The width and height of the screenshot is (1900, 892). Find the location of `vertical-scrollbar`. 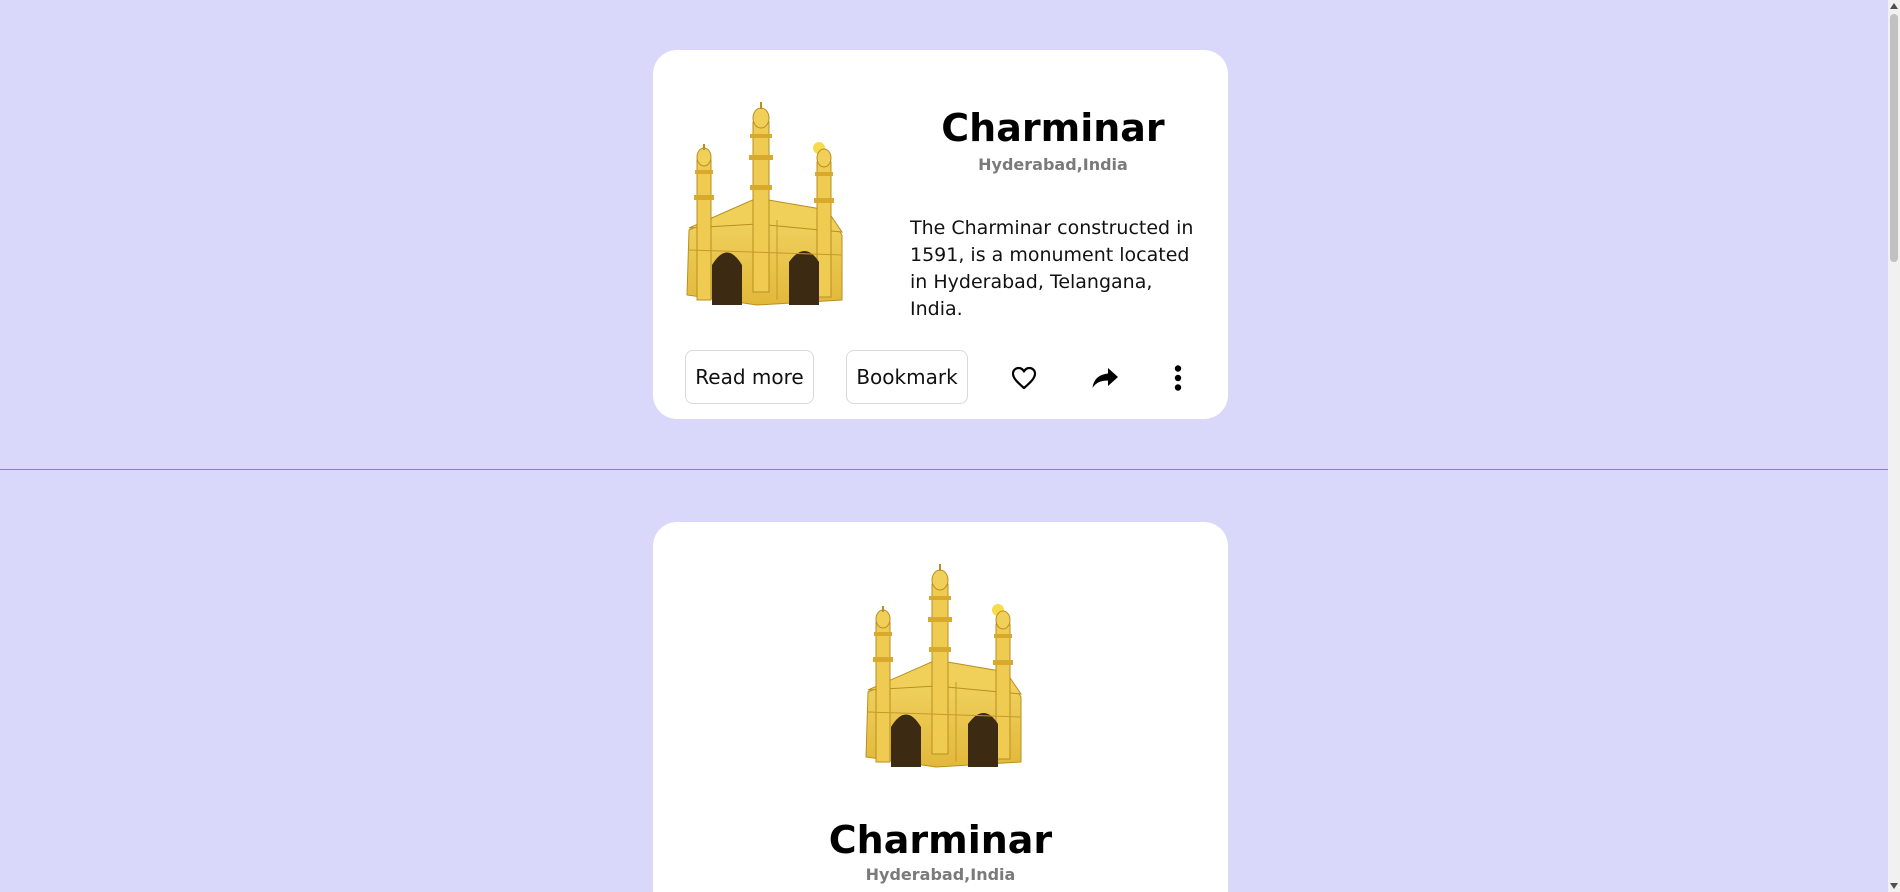

vertical-scrollbar is located at coordinates (1894, 446).